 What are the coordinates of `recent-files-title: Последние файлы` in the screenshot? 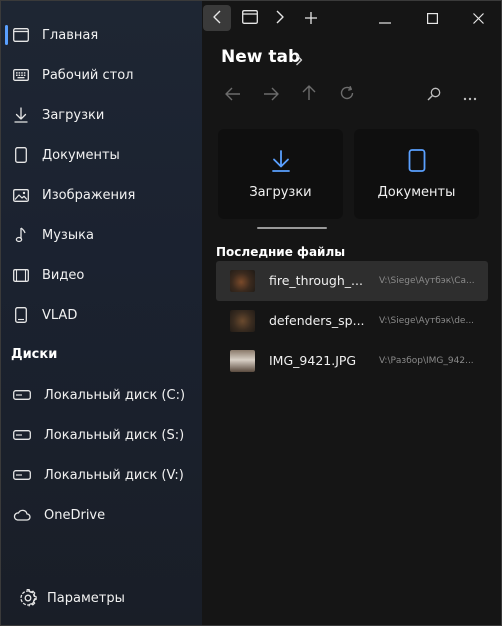 It's located at (281, 252).